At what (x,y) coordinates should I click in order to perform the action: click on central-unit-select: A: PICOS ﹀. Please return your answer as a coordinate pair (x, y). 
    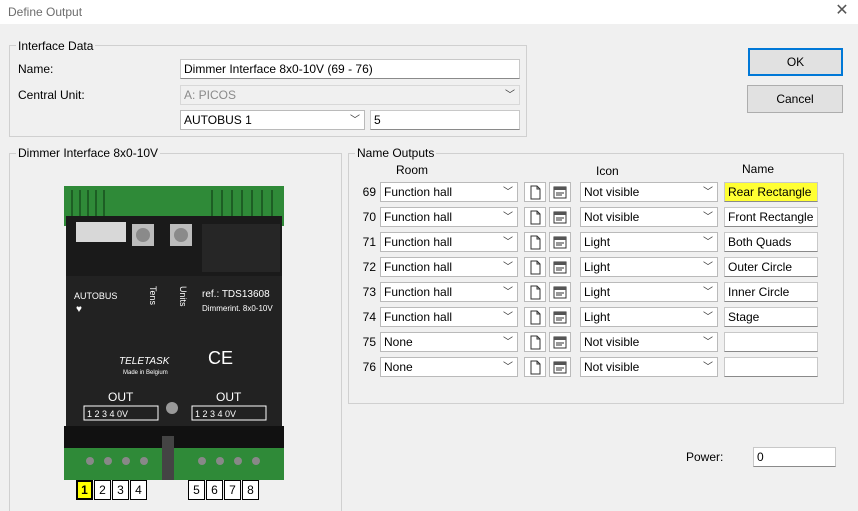
    Looking at the image, I should click on (350, 95).